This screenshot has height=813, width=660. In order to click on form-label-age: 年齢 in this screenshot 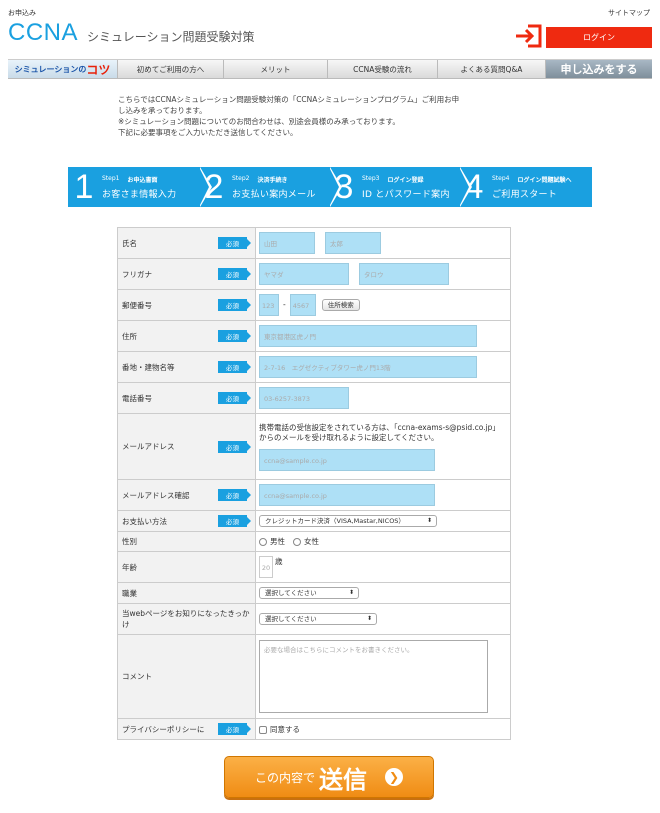, I will do `click(186, 567)`.